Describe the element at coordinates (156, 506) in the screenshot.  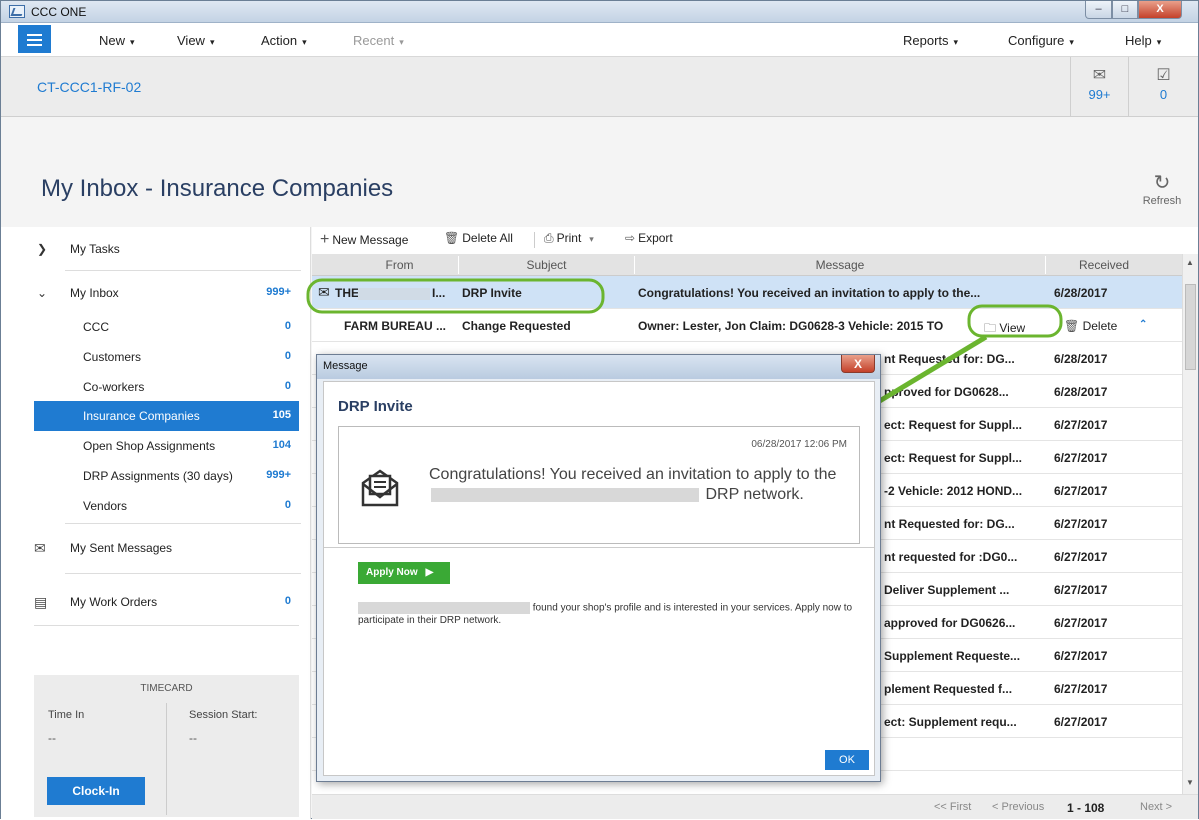
I see `sidebar-item-vendors: Vendors 0` at that location.